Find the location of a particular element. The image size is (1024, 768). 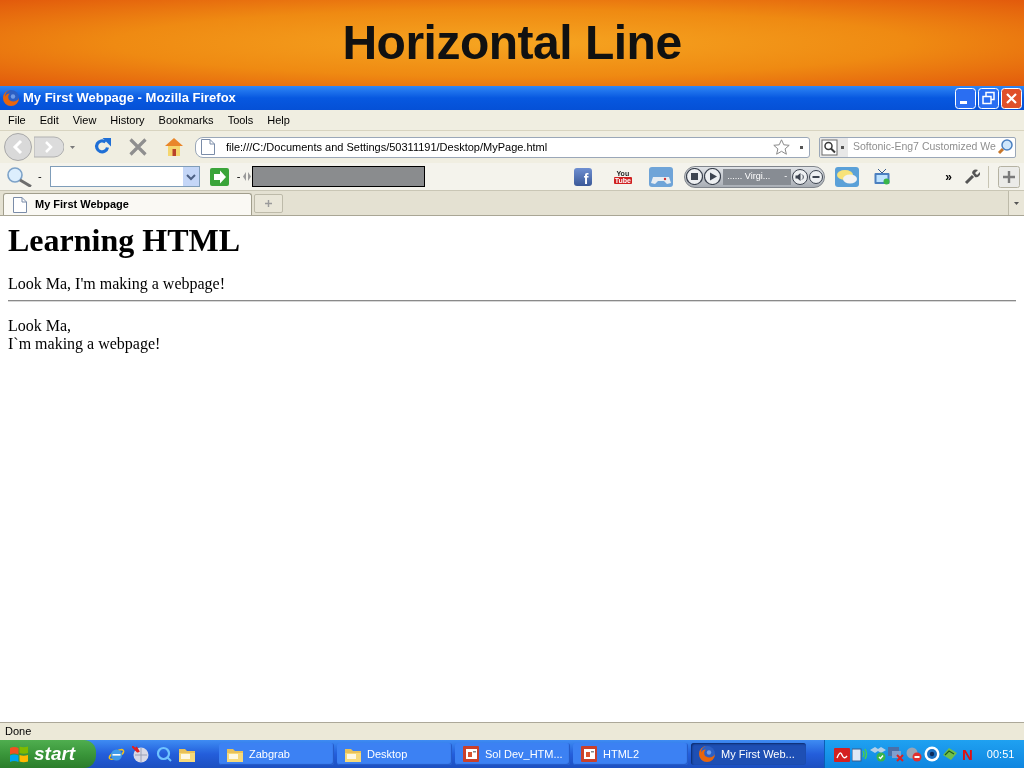

restore-icon is located at coordinates (988, 98).